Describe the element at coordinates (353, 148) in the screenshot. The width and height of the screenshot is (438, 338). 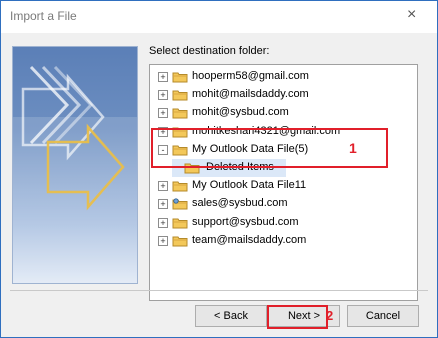
I see `annotation-number-1: 1` at that location.